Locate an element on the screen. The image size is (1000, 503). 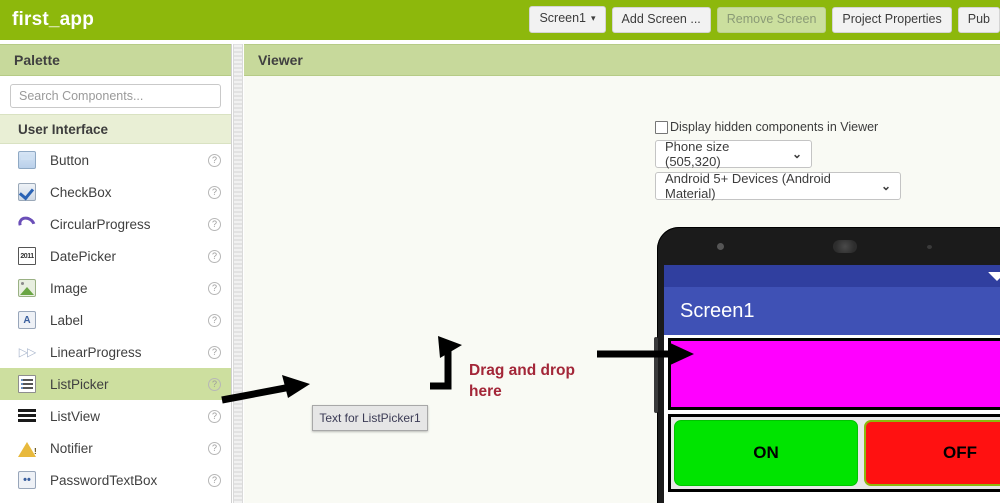
password-textbox-icon: •• is located at coordinates (27, 480).